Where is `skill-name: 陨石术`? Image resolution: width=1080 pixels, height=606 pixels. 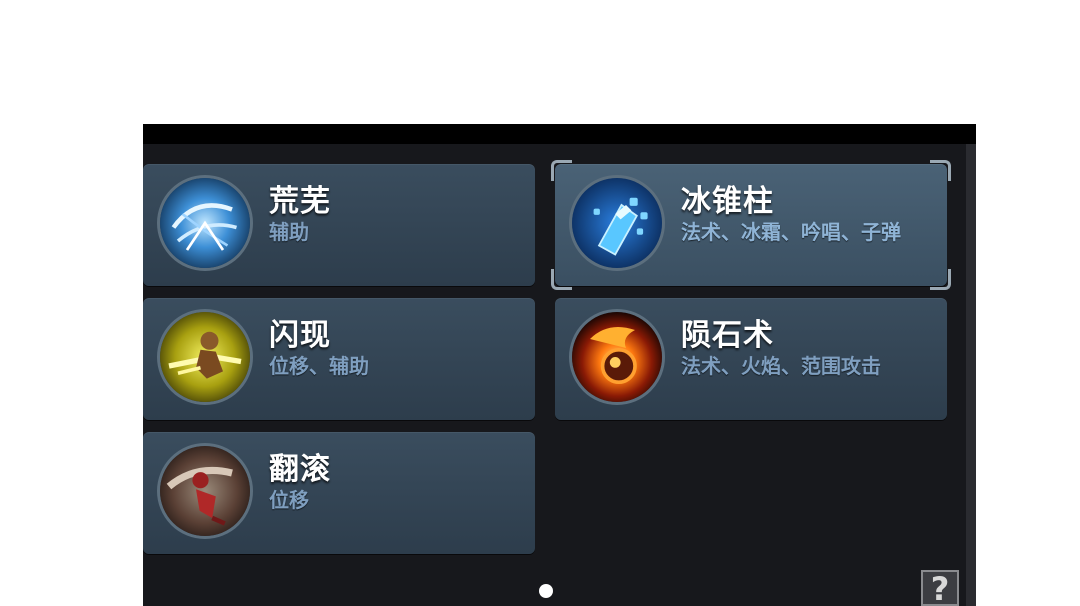 skill-name: 陨石术 is located at coordinates (727, 335).